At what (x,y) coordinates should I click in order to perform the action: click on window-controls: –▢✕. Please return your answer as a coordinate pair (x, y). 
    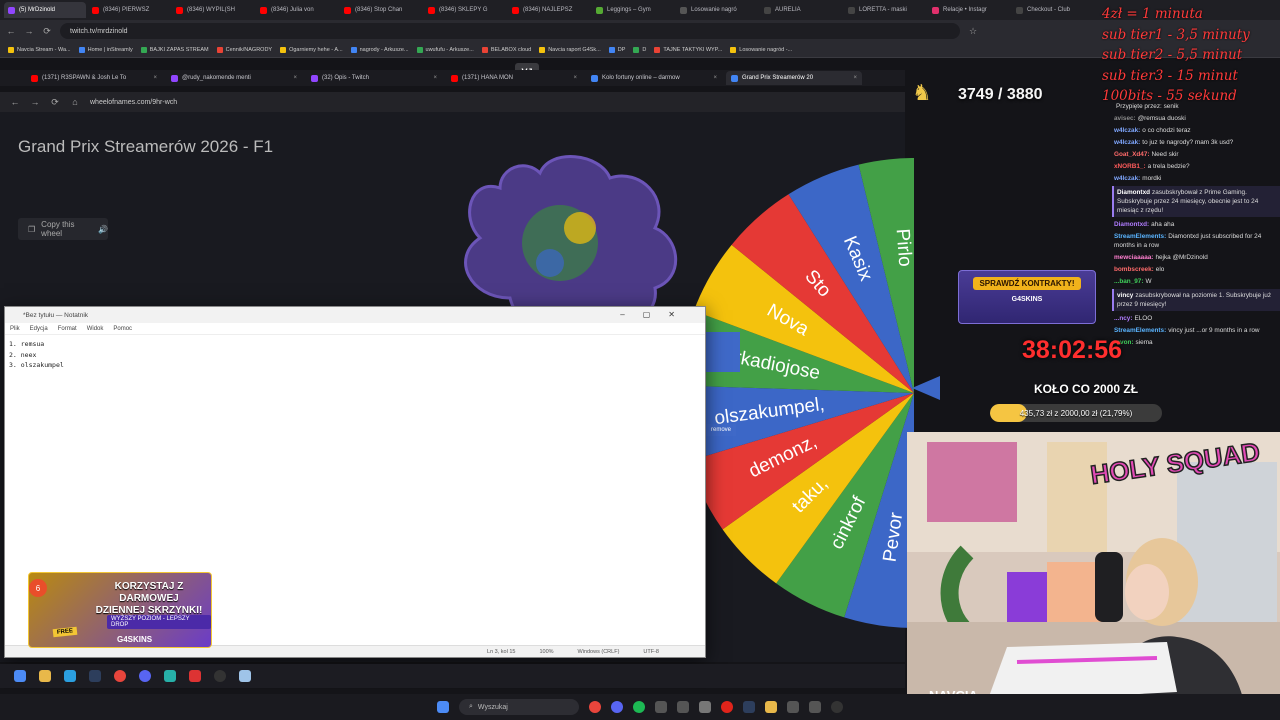
    Looking at the image, I should click on (656, 314).